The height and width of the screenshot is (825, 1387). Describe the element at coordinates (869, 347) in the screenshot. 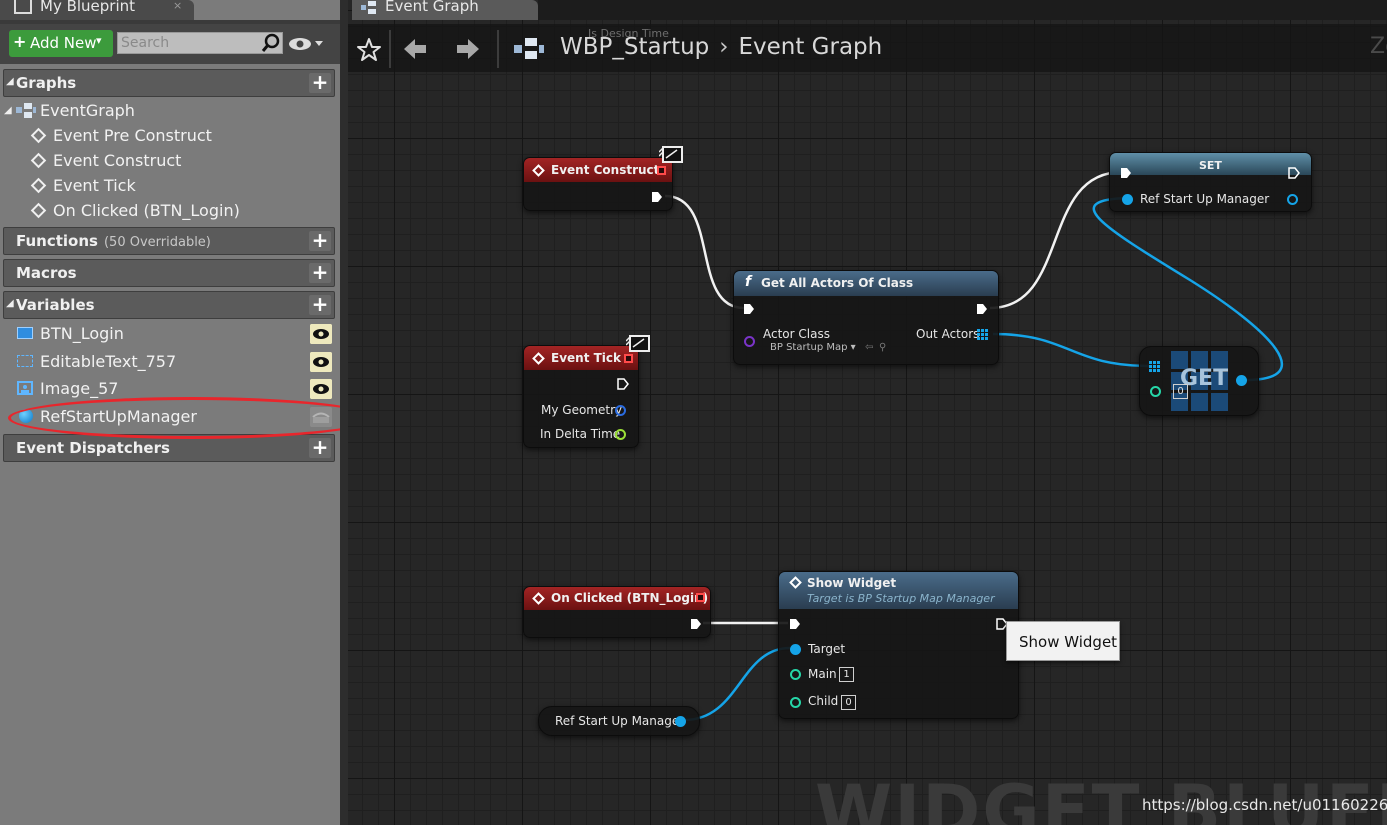

I see `use-selected-arrow-icon: ⇦` at that location.